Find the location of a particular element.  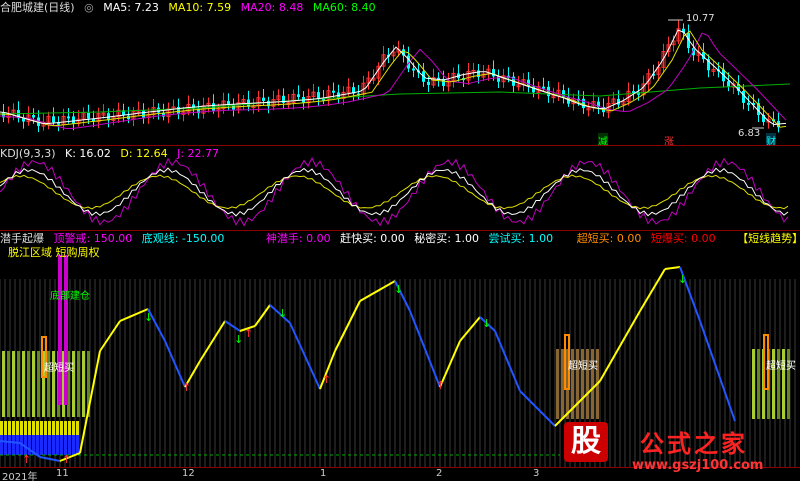

ind-item-0: 顶警戒: 150.00 is located at coordinates (93, 238).